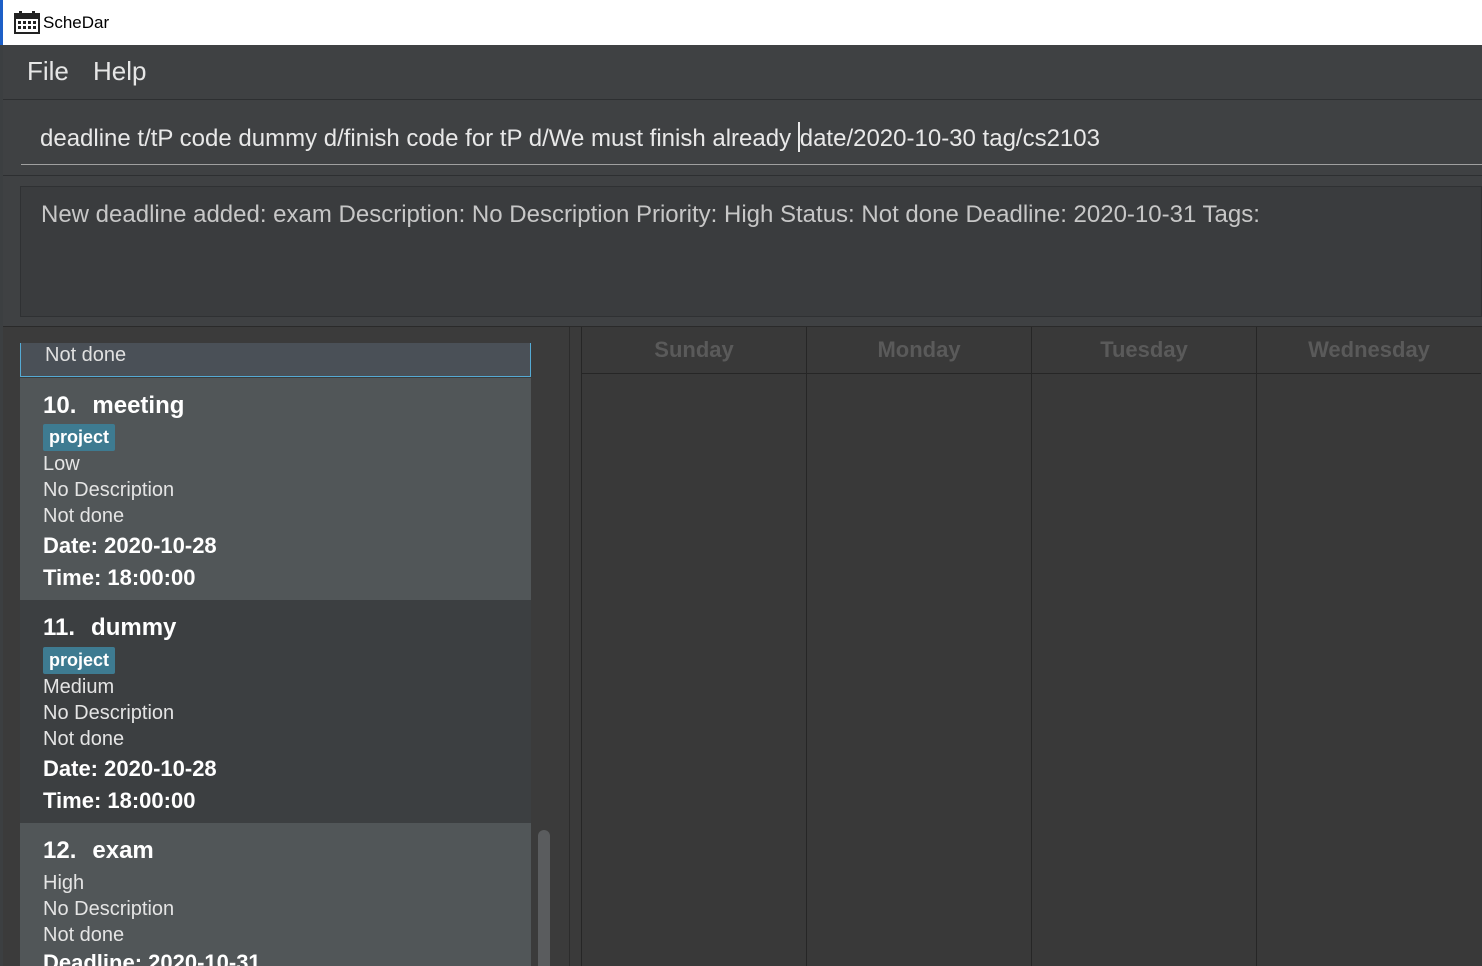 The width and height of the screenshot is (1482, 966). I want to click on task-title: 12. exam, so click(98, 851).